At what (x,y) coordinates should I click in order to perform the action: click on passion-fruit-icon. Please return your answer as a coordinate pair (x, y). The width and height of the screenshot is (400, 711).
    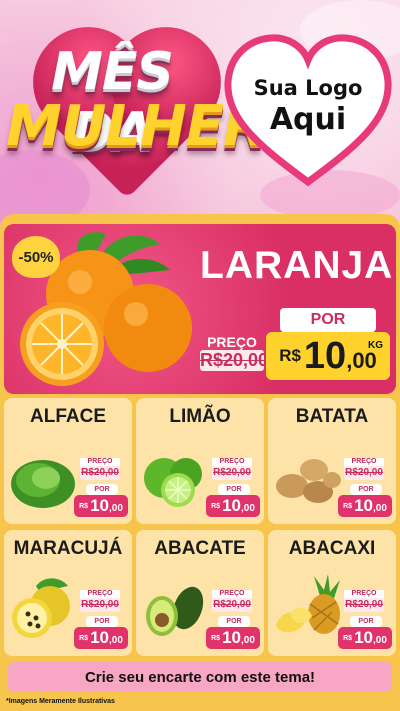
    Looking at the image, I should click on (41, 608).